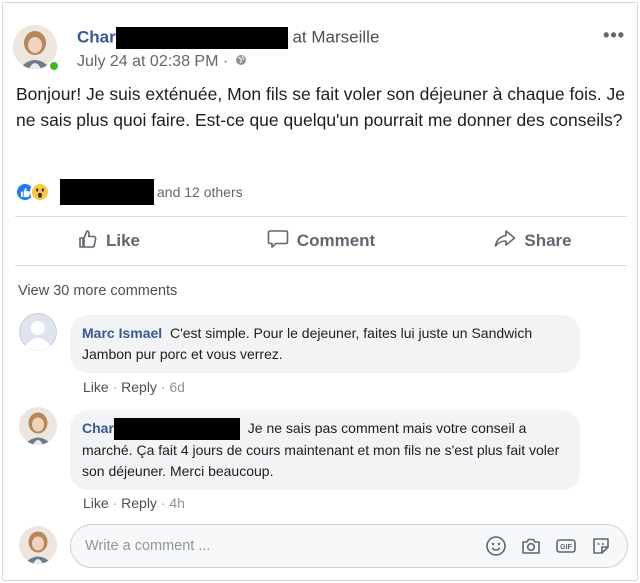 The height and width of the screenshot is (583, 640). Describe the element at coordinates (200, 192) in the screenshot. I see `reaction-others: and 12 others` at that location.